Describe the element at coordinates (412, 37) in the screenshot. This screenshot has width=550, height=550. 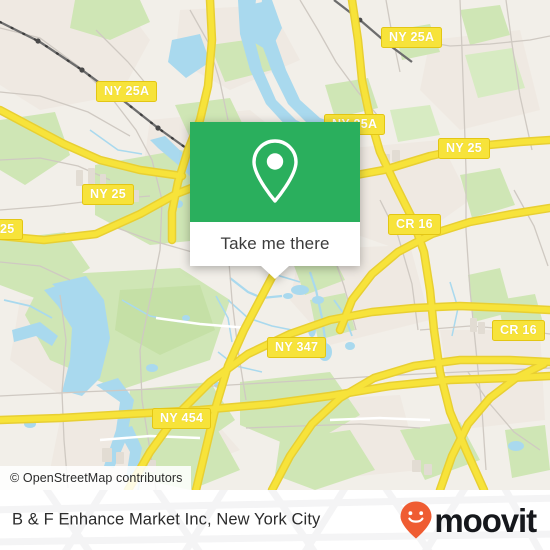
I see `shield-ny25a-top-right: NY 25A` at that location.